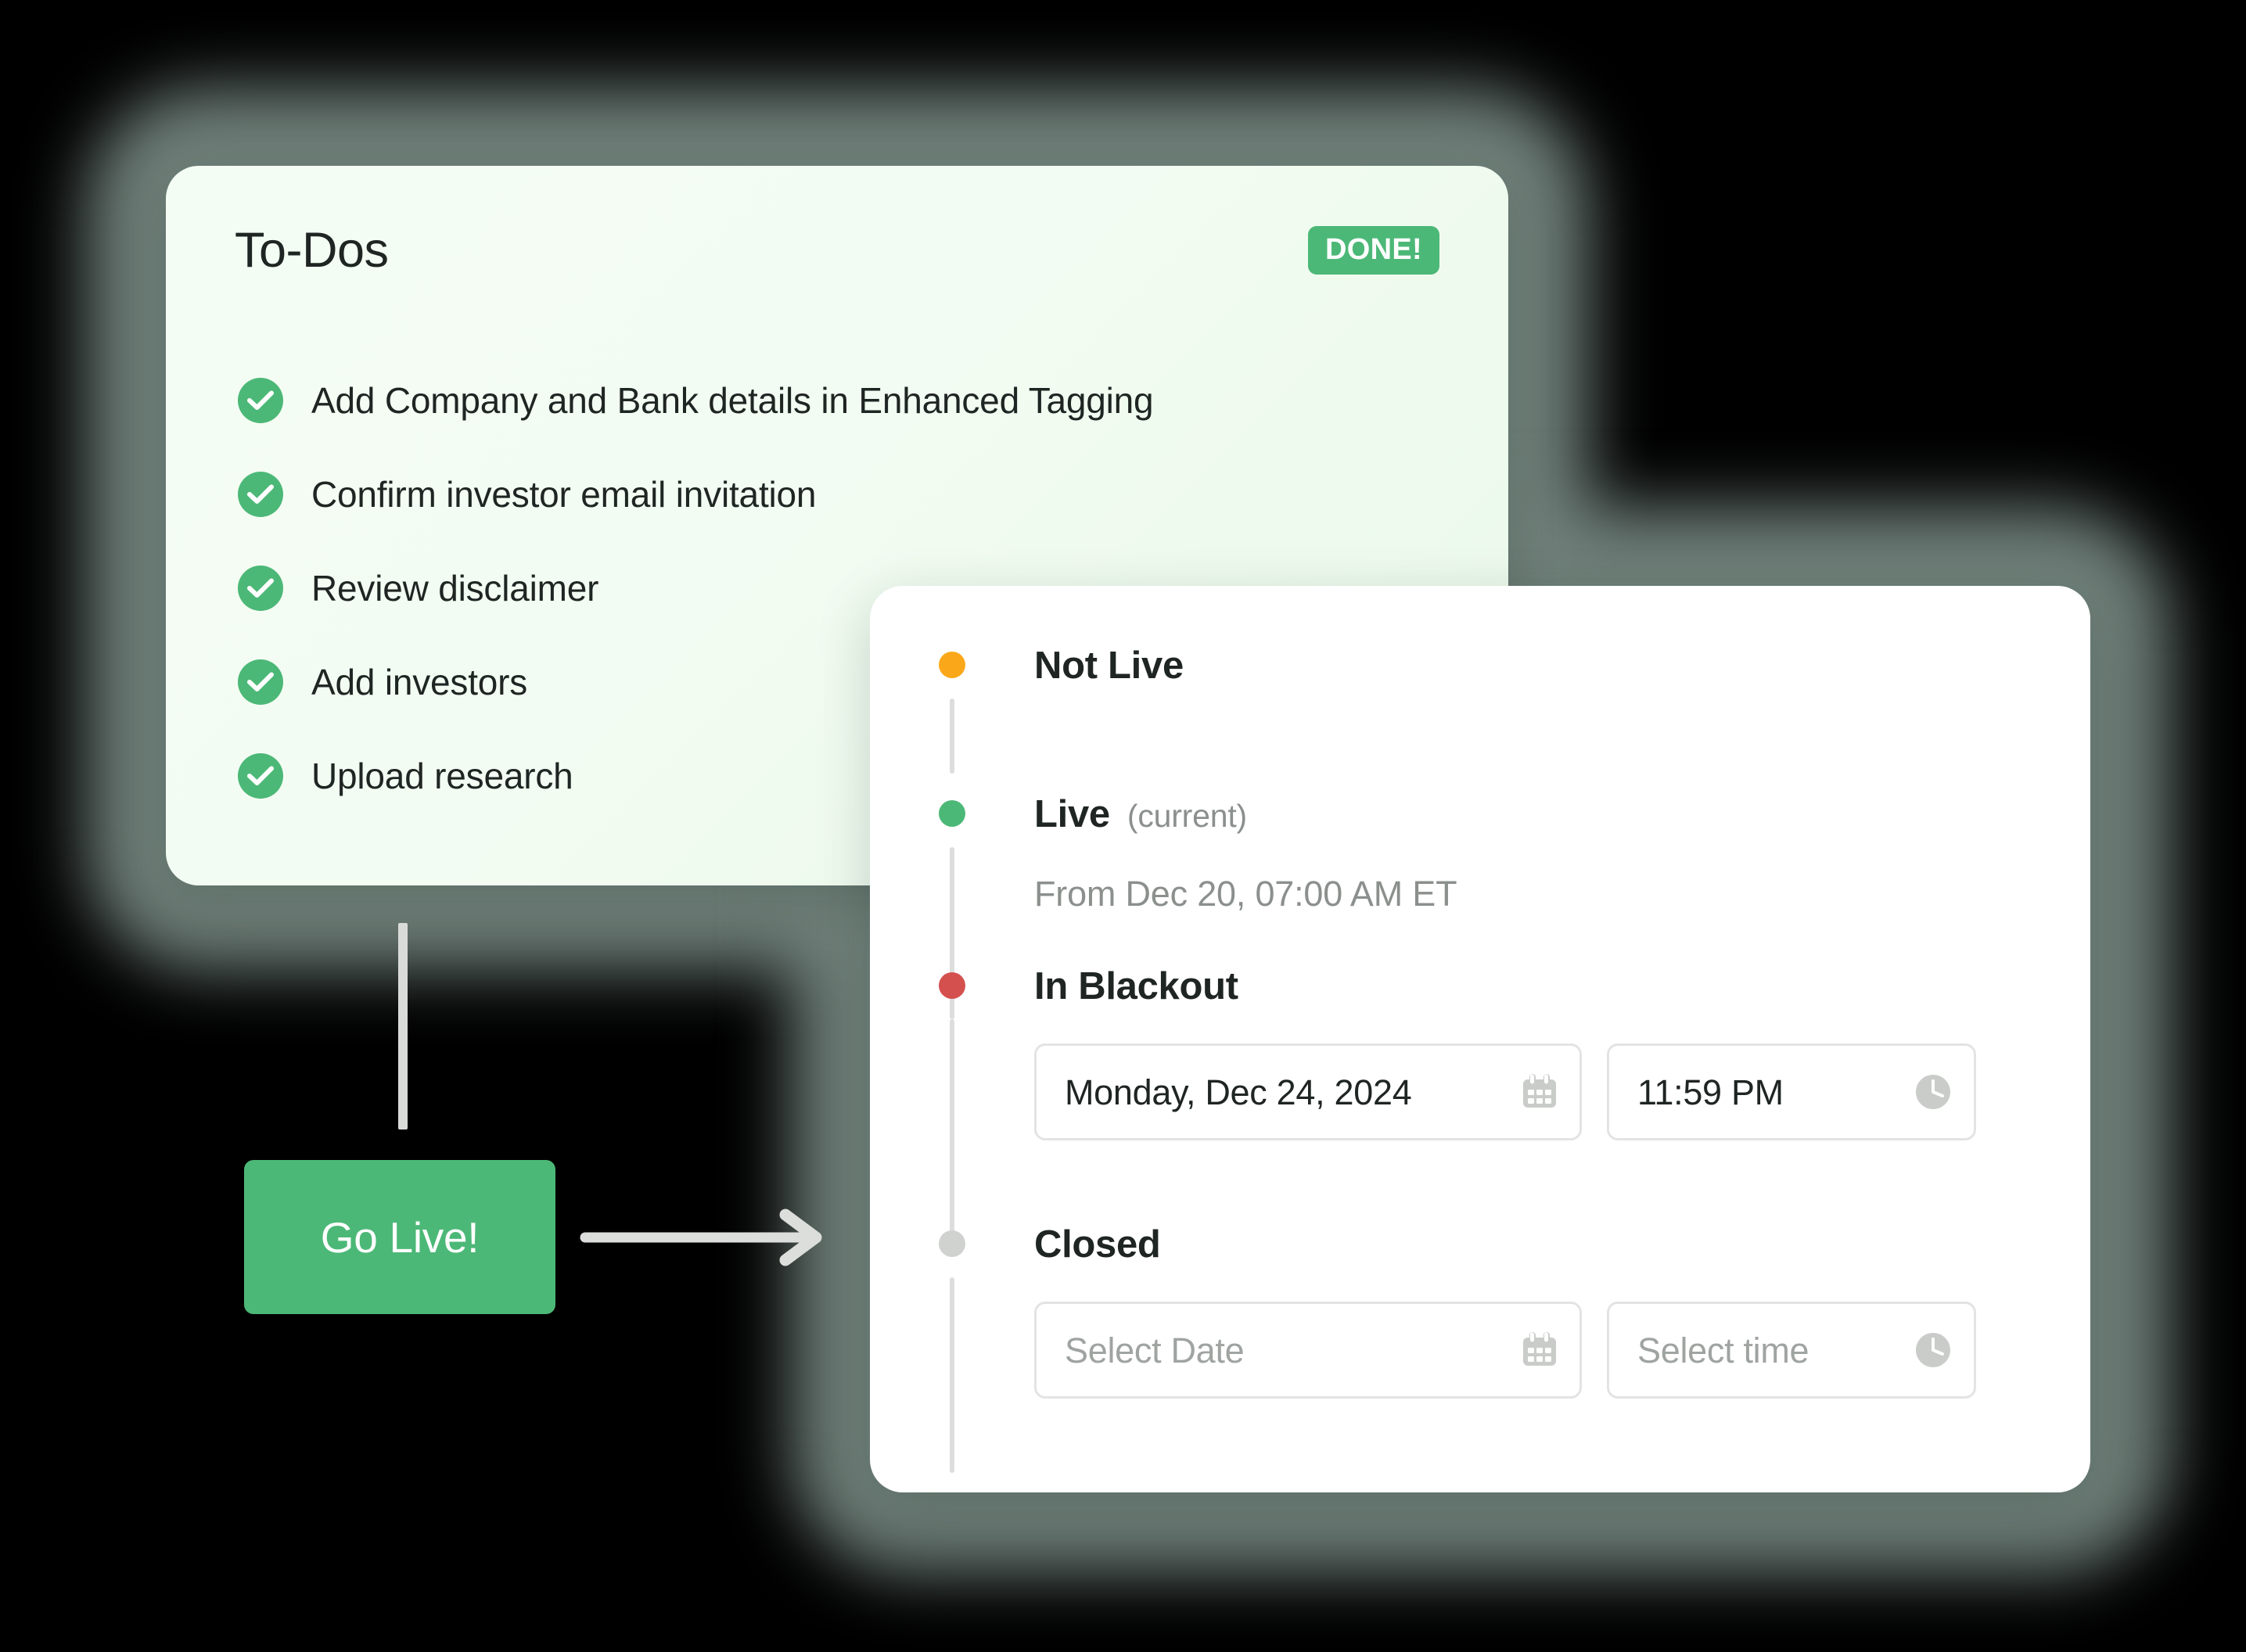 The image size is (2246, 1652). I want to click on go-live-button: Go Live!, so click(399, 1237).